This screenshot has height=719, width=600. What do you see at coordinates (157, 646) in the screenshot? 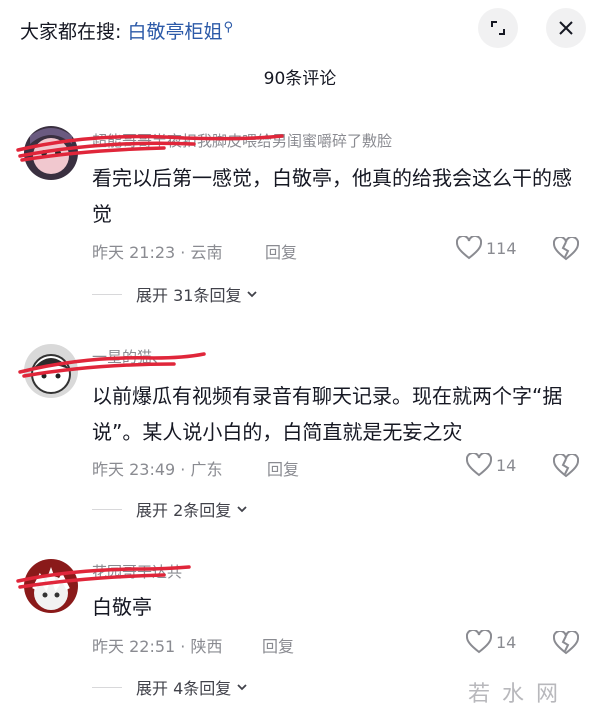
I see `comment-time-location: 昨天 22:51 · 陕西` at bounding box center [157, 646].